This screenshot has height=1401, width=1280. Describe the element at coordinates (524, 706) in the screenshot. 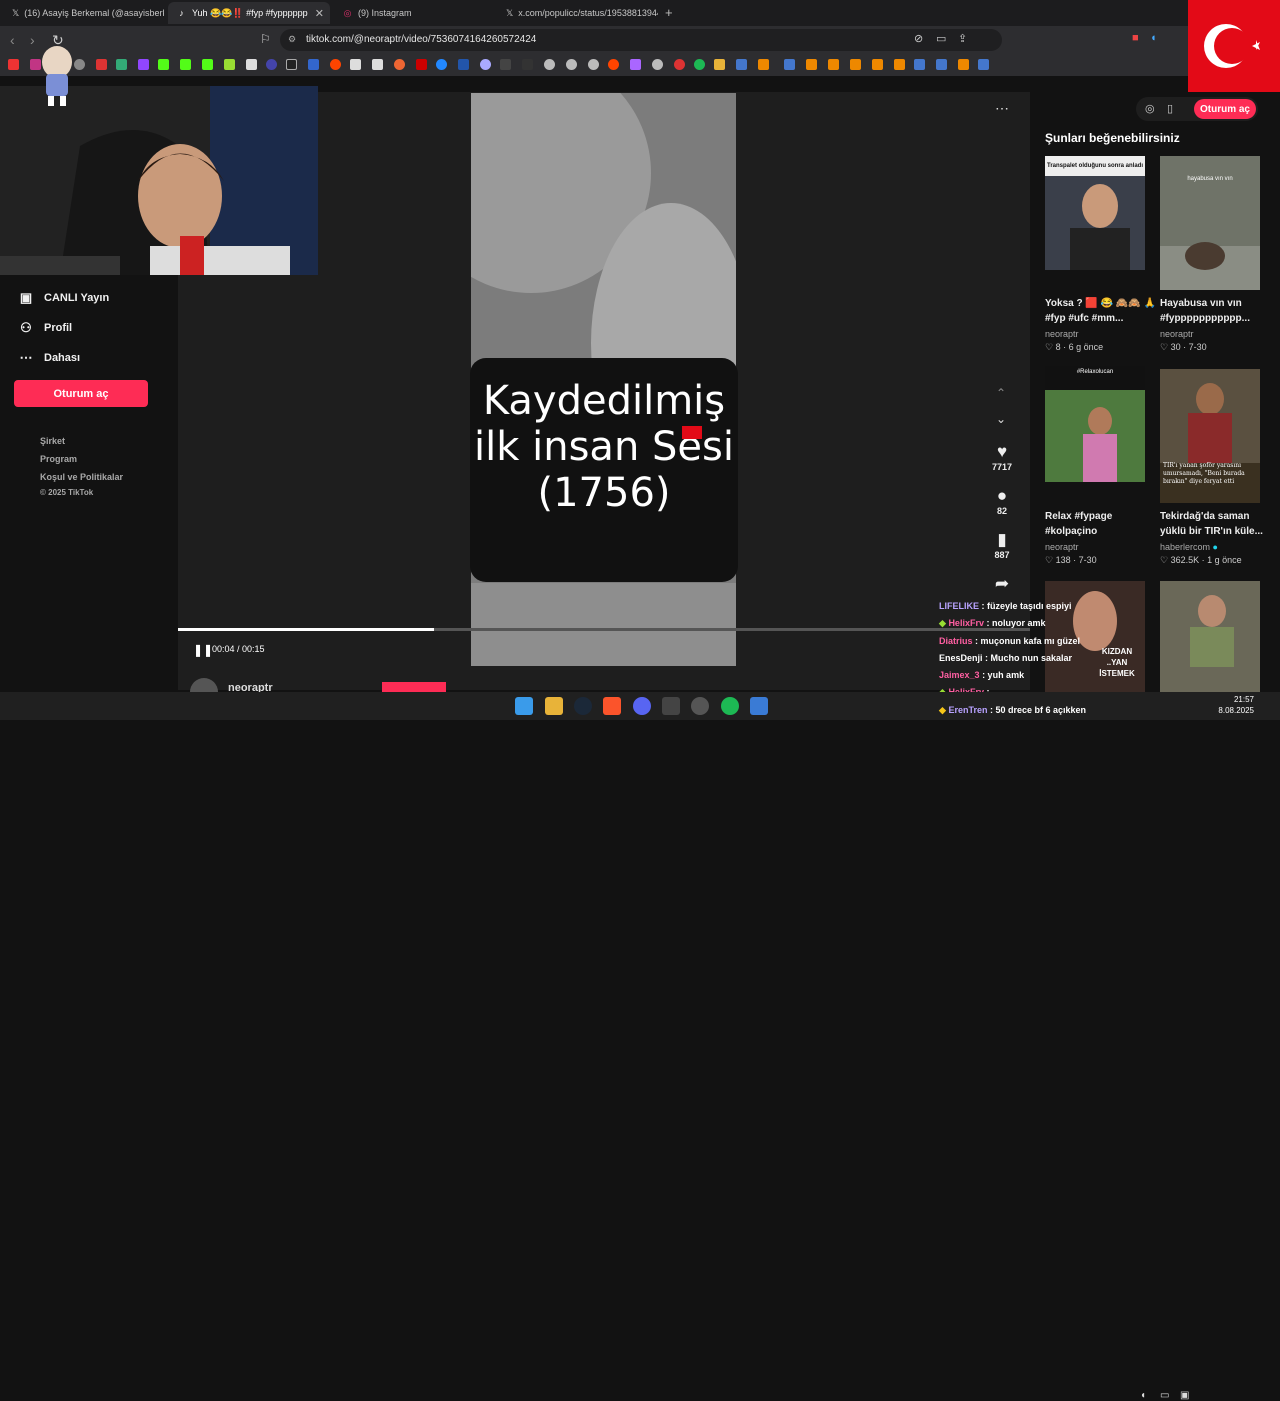

I see `windows-start-icon` at that location.